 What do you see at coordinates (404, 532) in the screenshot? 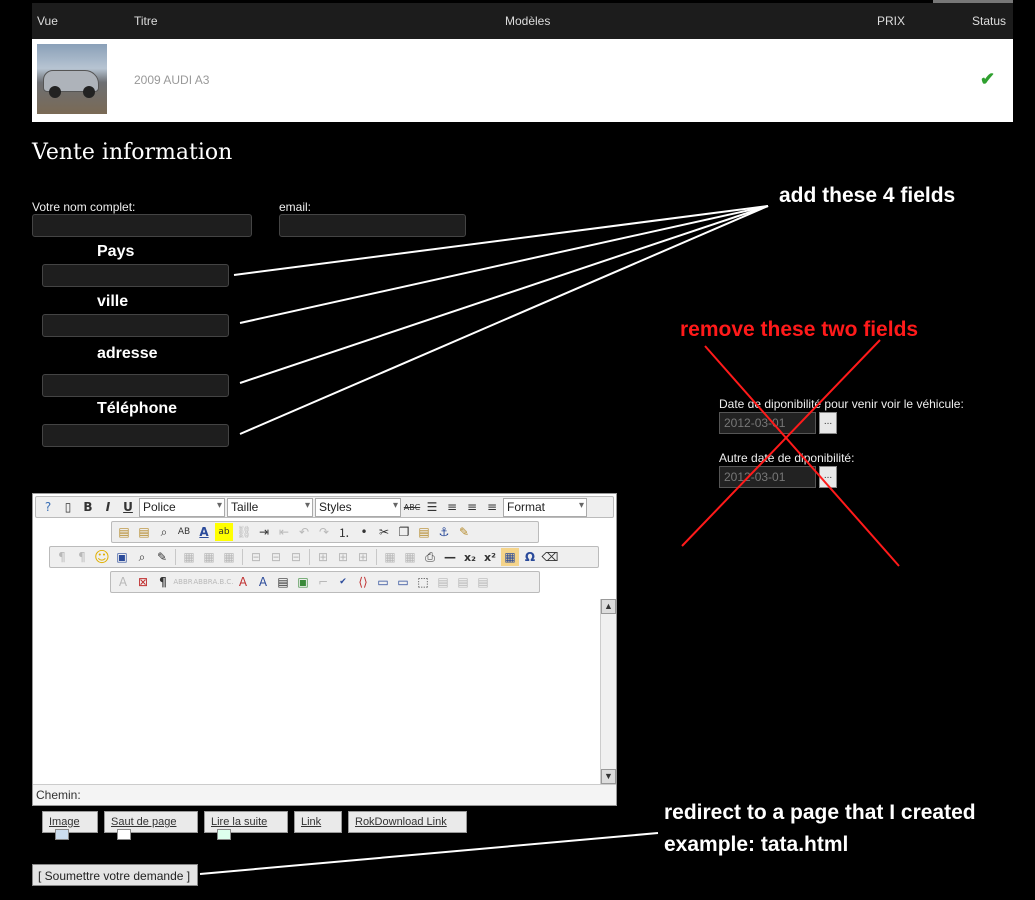
I see `copy-icon: ❐` at bounding box center [404, 532].